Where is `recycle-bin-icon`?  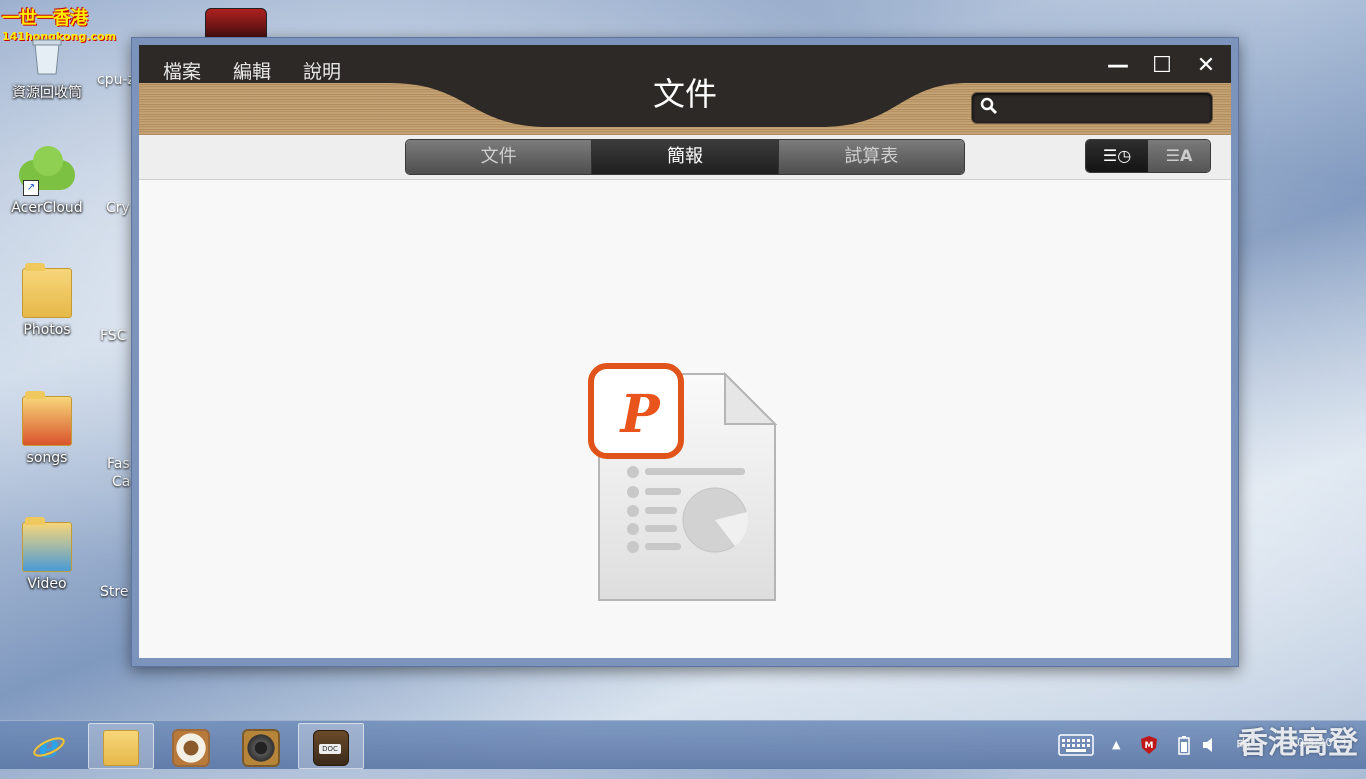 recycle-bin-icon is located at coordinates (47, 54).